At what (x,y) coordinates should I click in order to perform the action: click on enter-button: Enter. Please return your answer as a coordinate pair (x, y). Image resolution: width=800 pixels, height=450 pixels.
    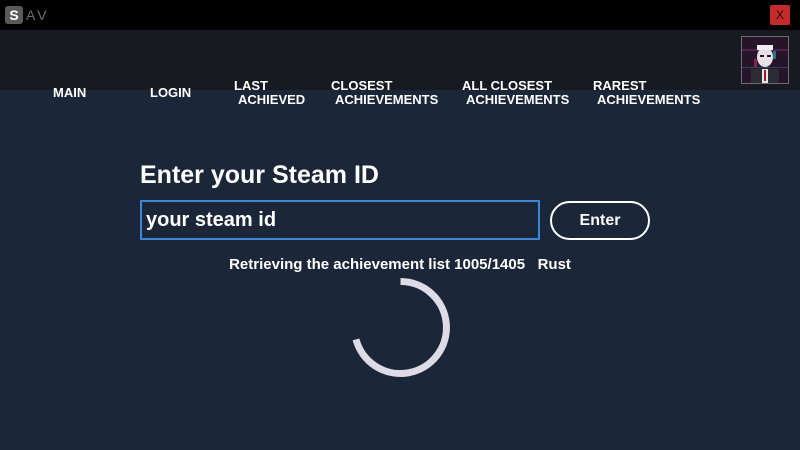
    Looking at the image, I should click on (600, 220).